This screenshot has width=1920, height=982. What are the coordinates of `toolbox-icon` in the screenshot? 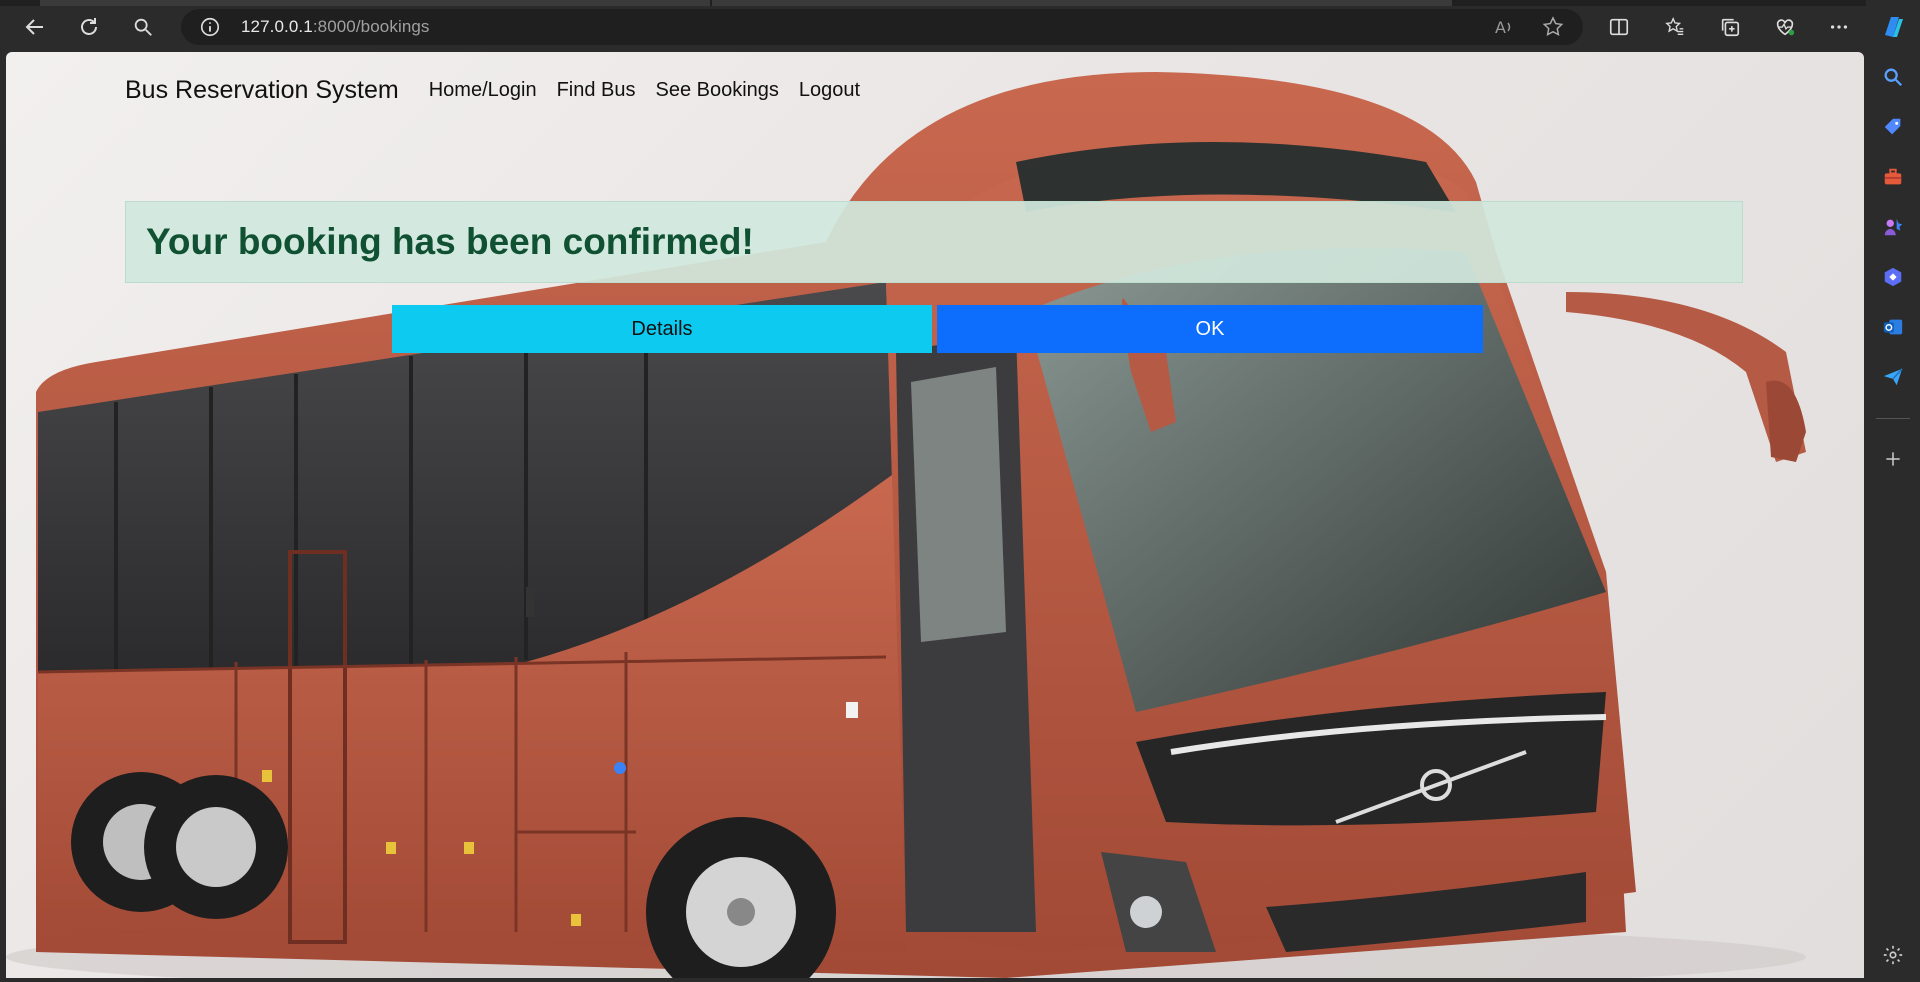 It's located at (1893, 177).